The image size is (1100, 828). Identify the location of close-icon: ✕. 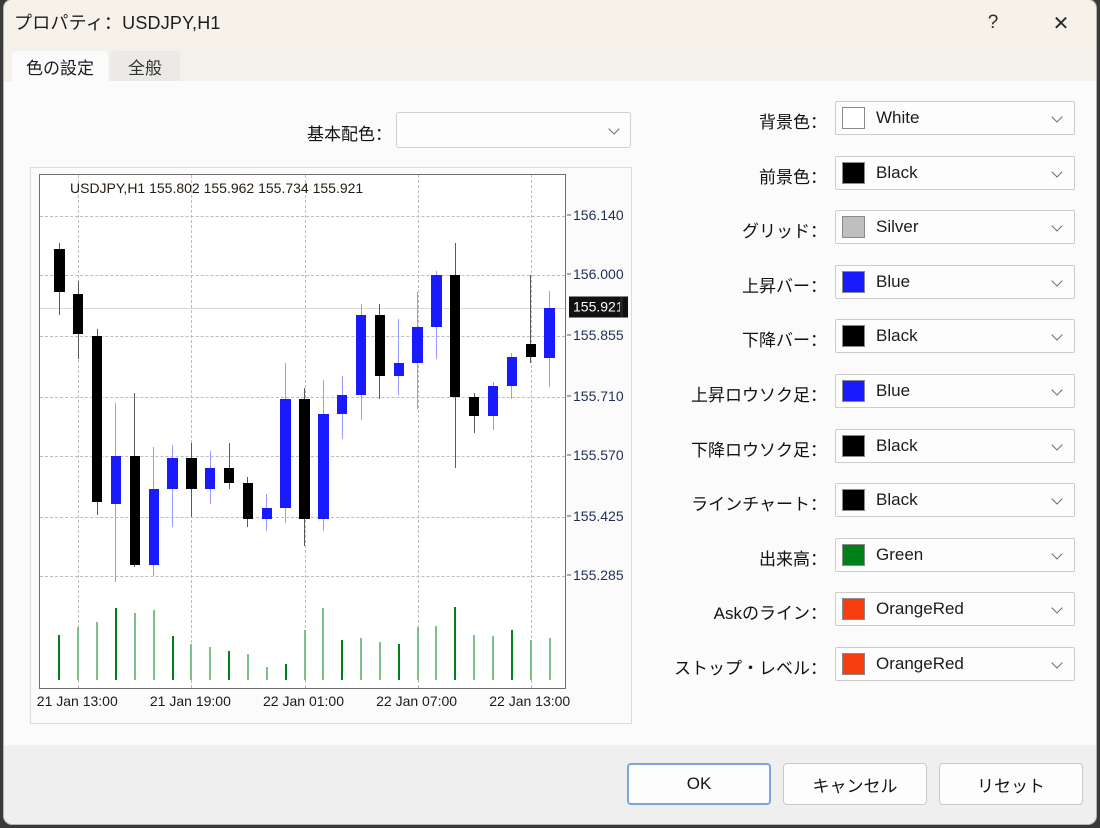
(1061, 23).